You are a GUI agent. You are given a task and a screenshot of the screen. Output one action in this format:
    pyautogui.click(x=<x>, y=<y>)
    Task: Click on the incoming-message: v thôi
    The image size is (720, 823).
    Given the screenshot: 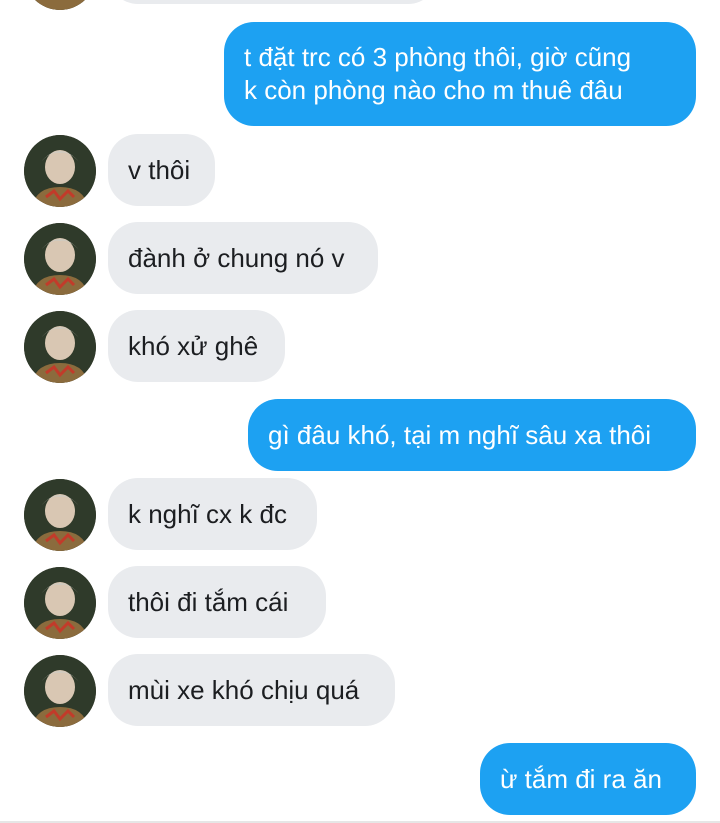 What is the action you would take?
    pyautogui.click(x=161, y=170)
    